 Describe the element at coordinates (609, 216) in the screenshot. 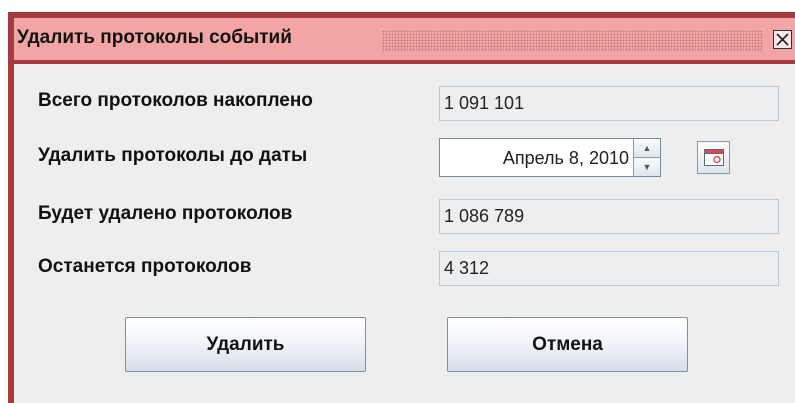

I see `will-delete-field: 1 086 789` at that location.